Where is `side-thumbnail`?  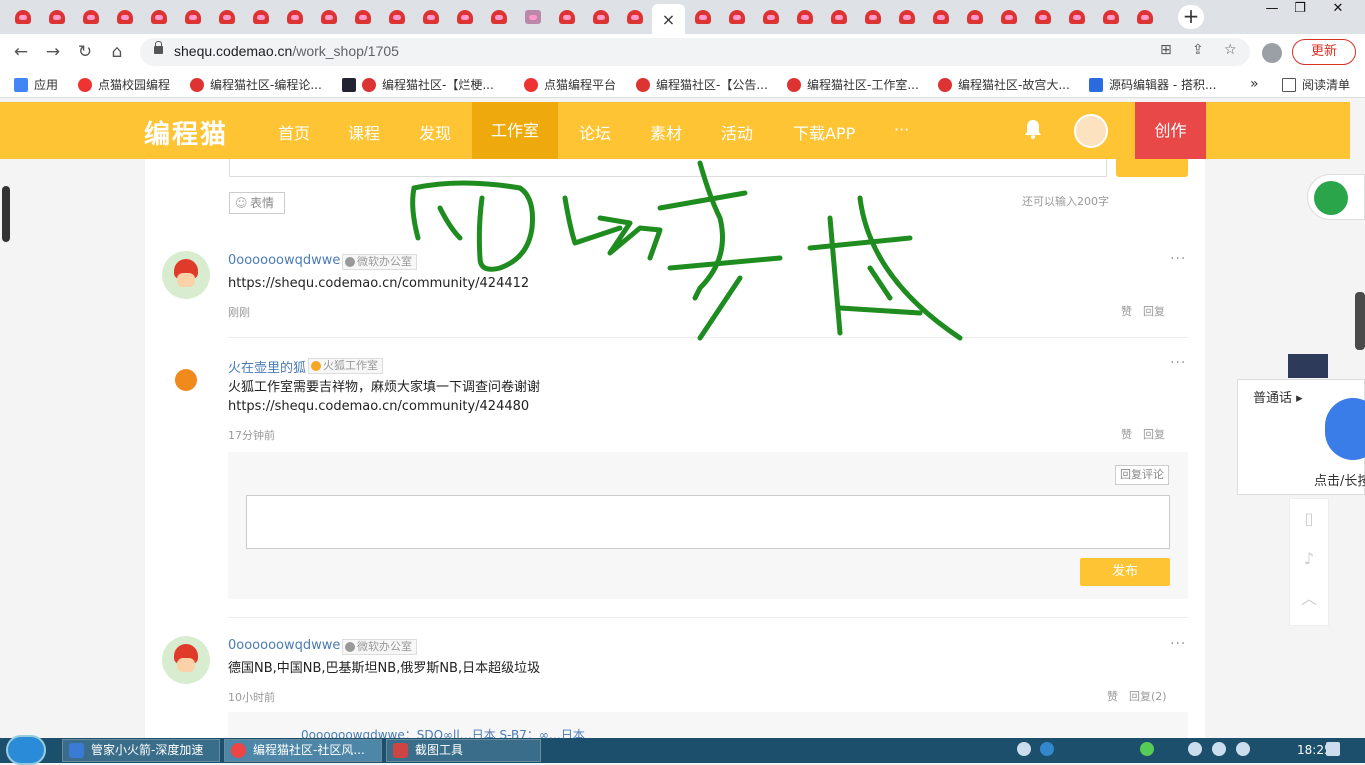
side-thumbnail is located at coordinates (1308, 366).